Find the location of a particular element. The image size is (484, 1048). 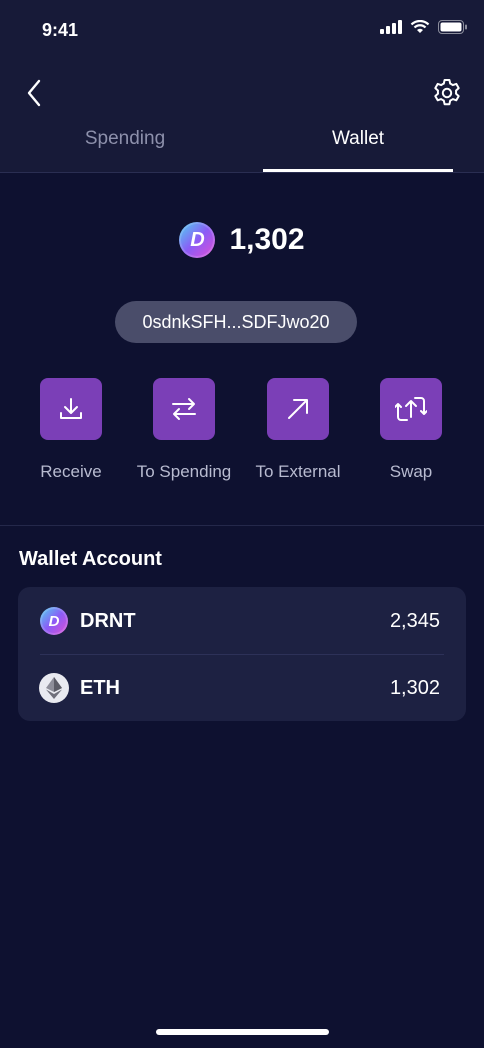

token-name: DRNT is located at coordinates (108, 620).